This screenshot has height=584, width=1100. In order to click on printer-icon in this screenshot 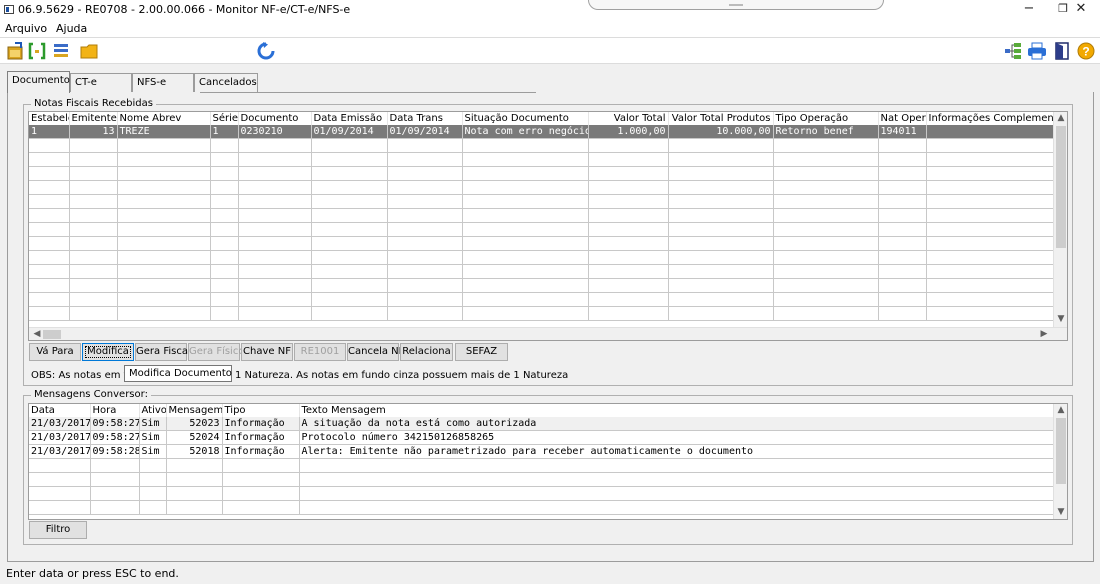, I will do `click(1037, 51)`.